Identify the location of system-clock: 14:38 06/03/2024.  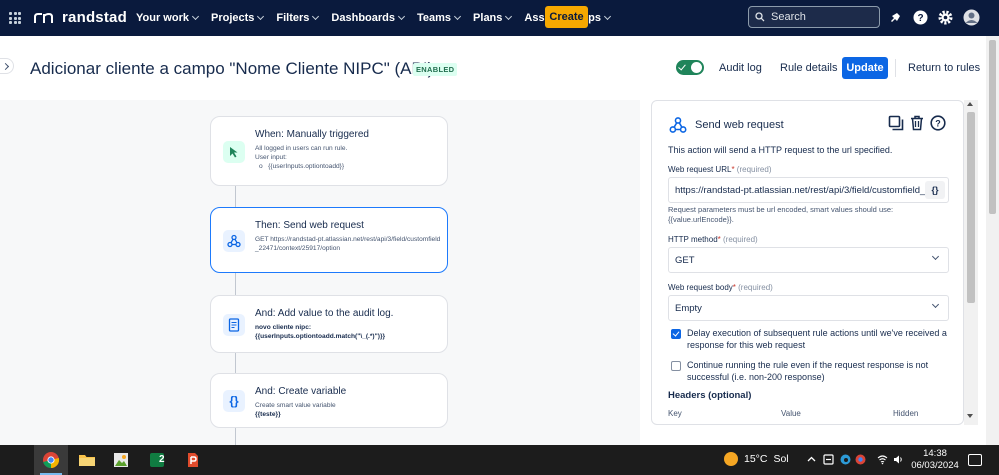
(935, 460).